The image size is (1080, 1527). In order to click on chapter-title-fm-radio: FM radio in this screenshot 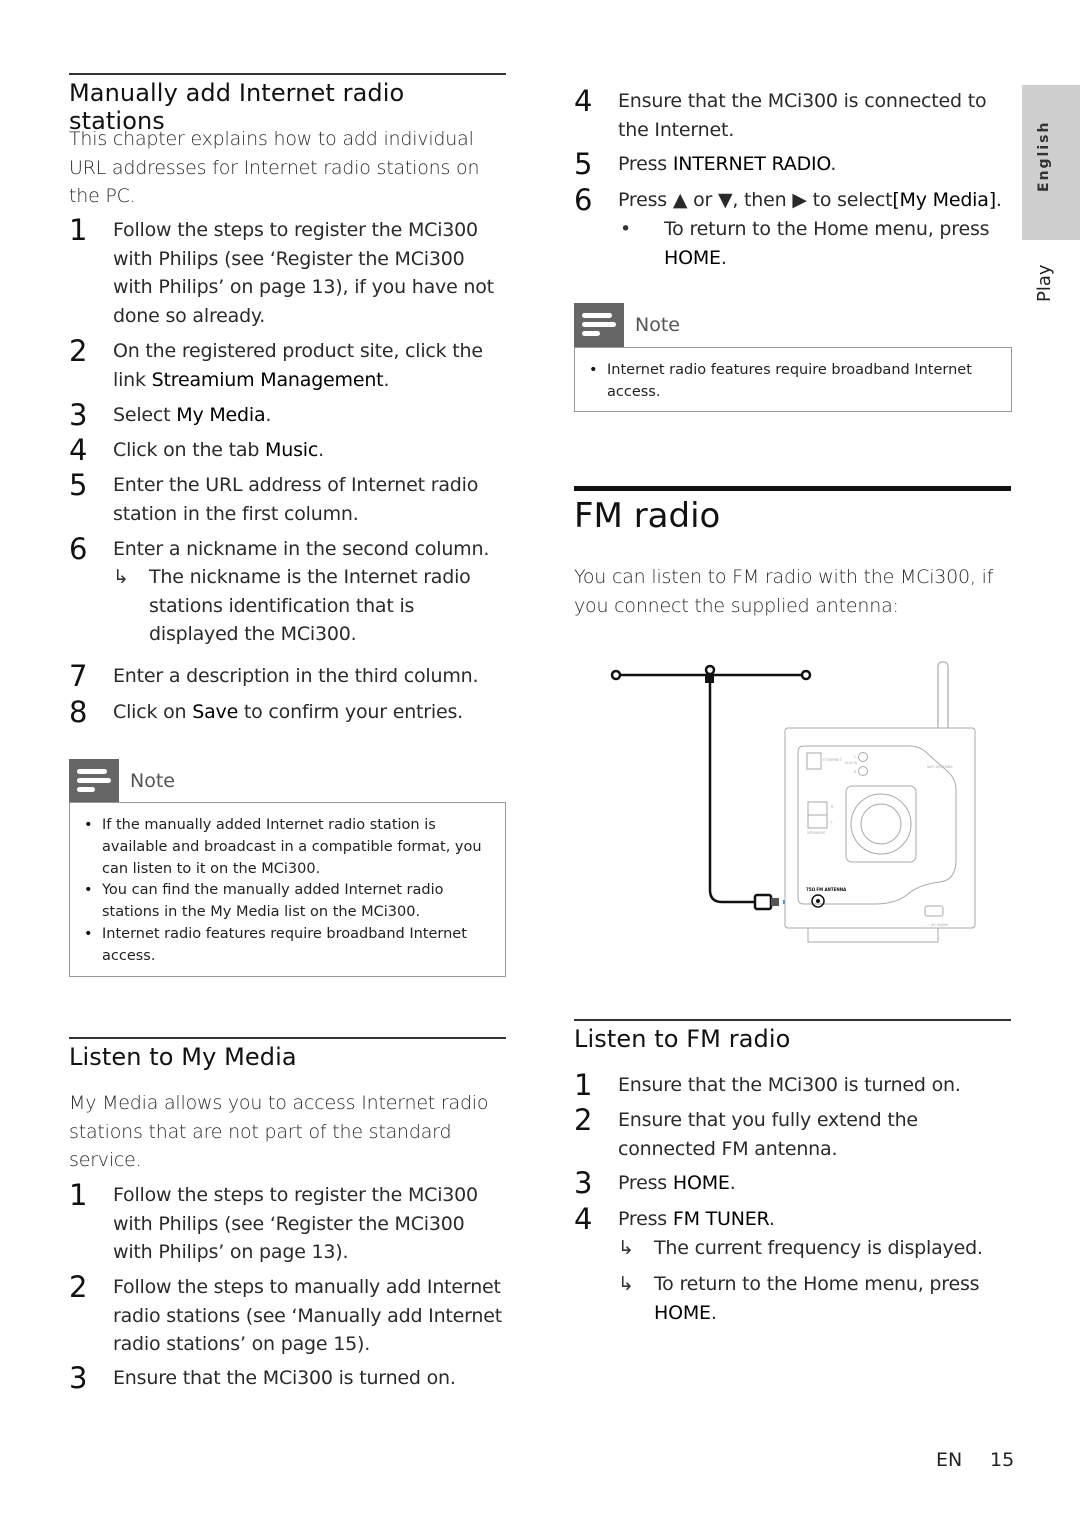, I will do `click(647, 516)`.